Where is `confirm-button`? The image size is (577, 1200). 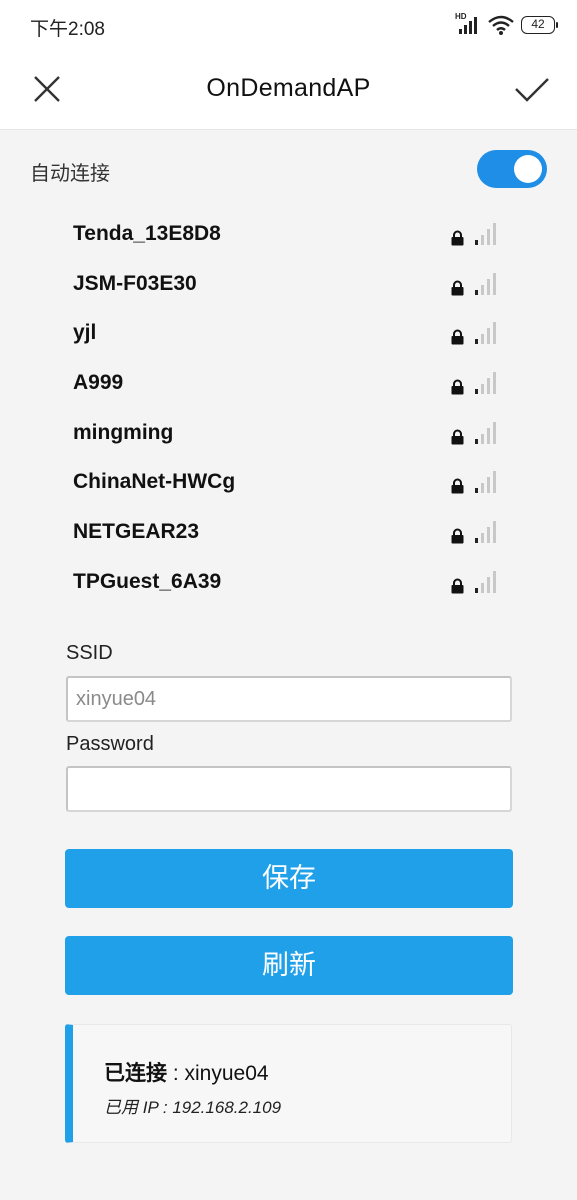 confirm-button is located at coordinates (532, 89).